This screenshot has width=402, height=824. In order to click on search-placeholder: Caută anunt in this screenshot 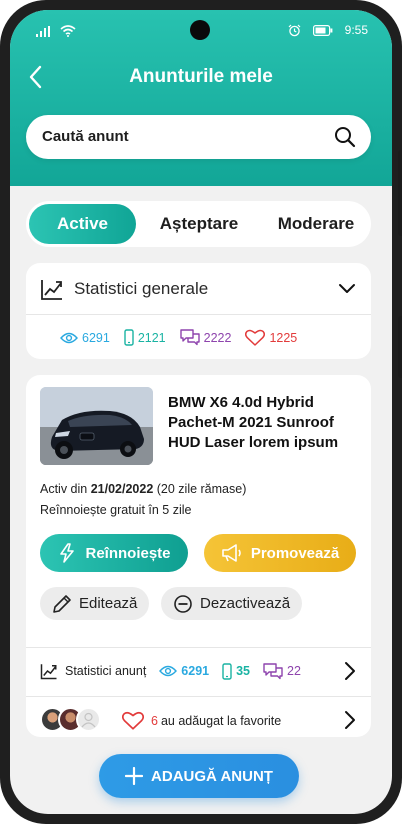, I will do `click(85, 136)`.